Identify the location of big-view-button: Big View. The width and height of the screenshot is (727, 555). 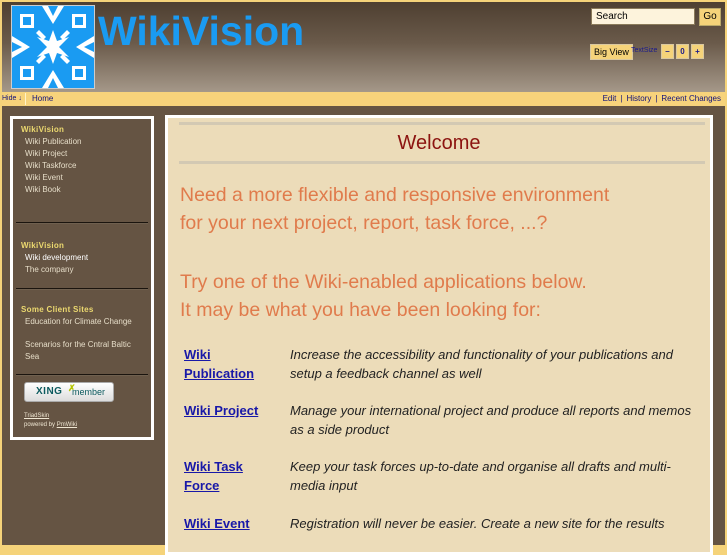
(611, 52).